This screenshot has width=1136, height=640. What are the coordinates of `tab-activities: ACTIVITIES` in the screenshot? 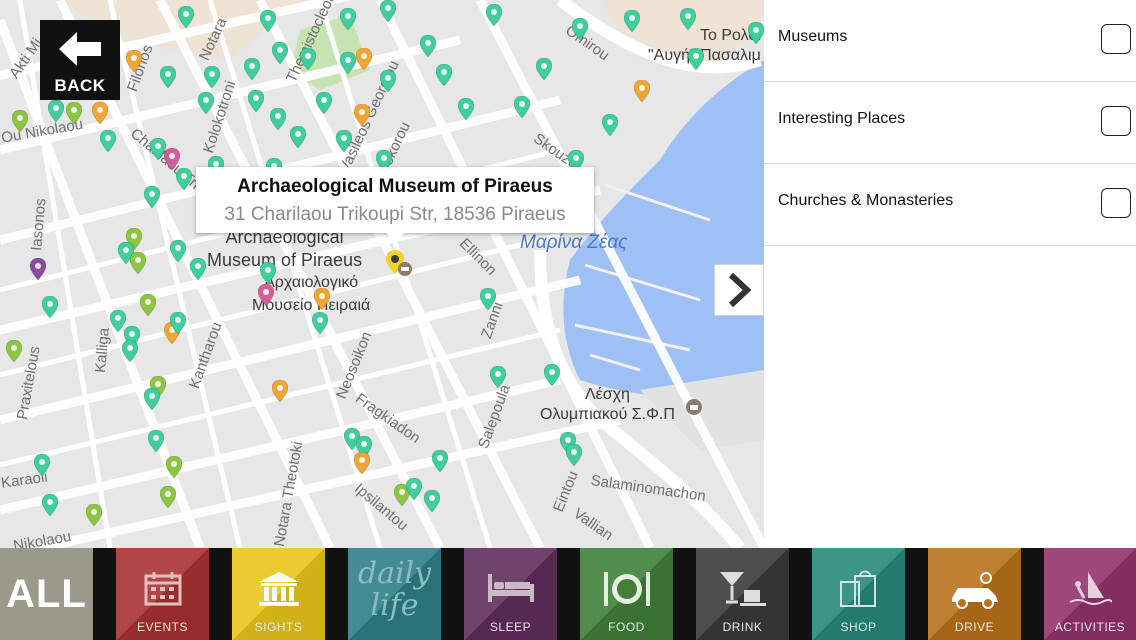 It's located at (1090, 594).